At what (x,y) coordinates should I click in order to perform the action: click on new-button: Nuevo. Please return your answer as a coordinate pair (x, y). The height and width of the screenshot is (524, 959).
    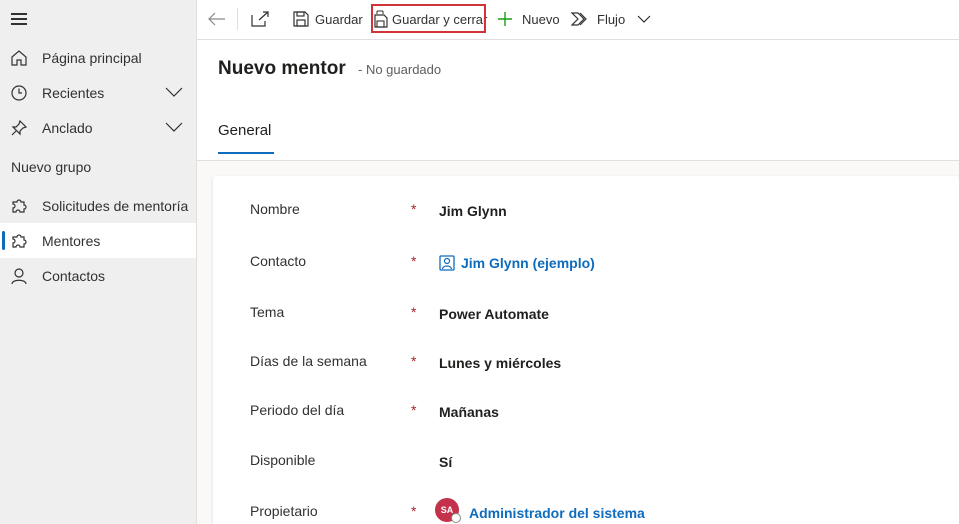
    Looking at the image, I should click on (528, 19).